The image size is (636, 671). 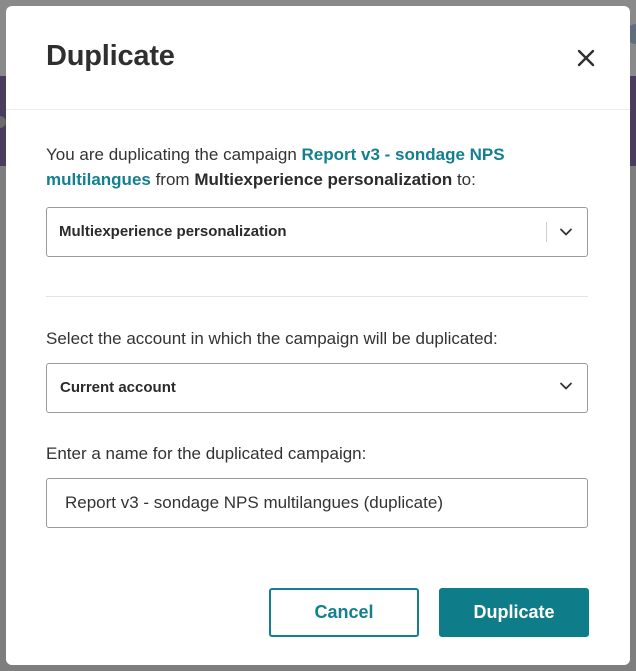 What do you see at coordinates (323, 179) in the screenshot?
I see `source-name: Multiexperience personalization` at bounding box center [323, 179].